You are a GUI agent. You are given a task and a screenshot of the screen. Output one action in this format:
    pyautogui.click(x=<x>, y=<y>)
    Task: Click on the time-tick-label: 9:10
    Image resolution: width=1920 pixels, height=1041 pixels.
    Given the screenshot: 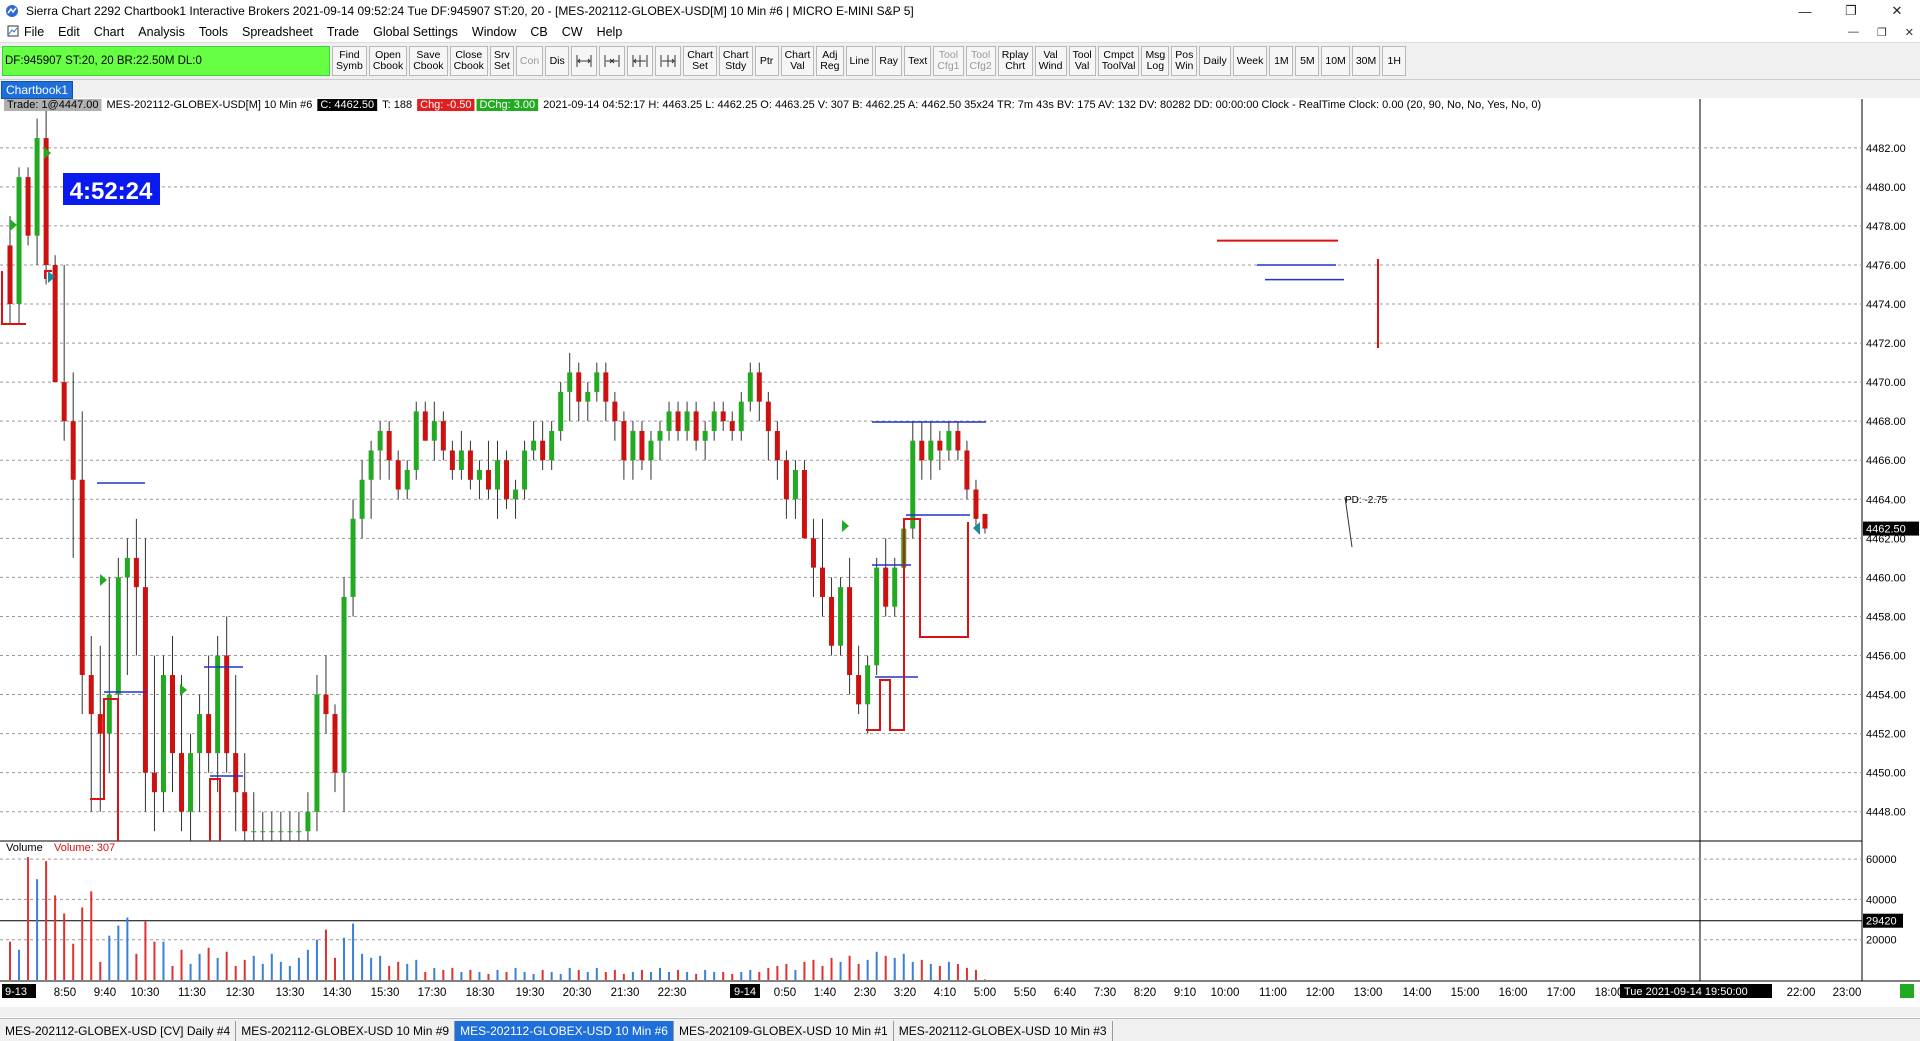 What is the action you would take?
    pyautogui.click(x=1185, y=993)
    